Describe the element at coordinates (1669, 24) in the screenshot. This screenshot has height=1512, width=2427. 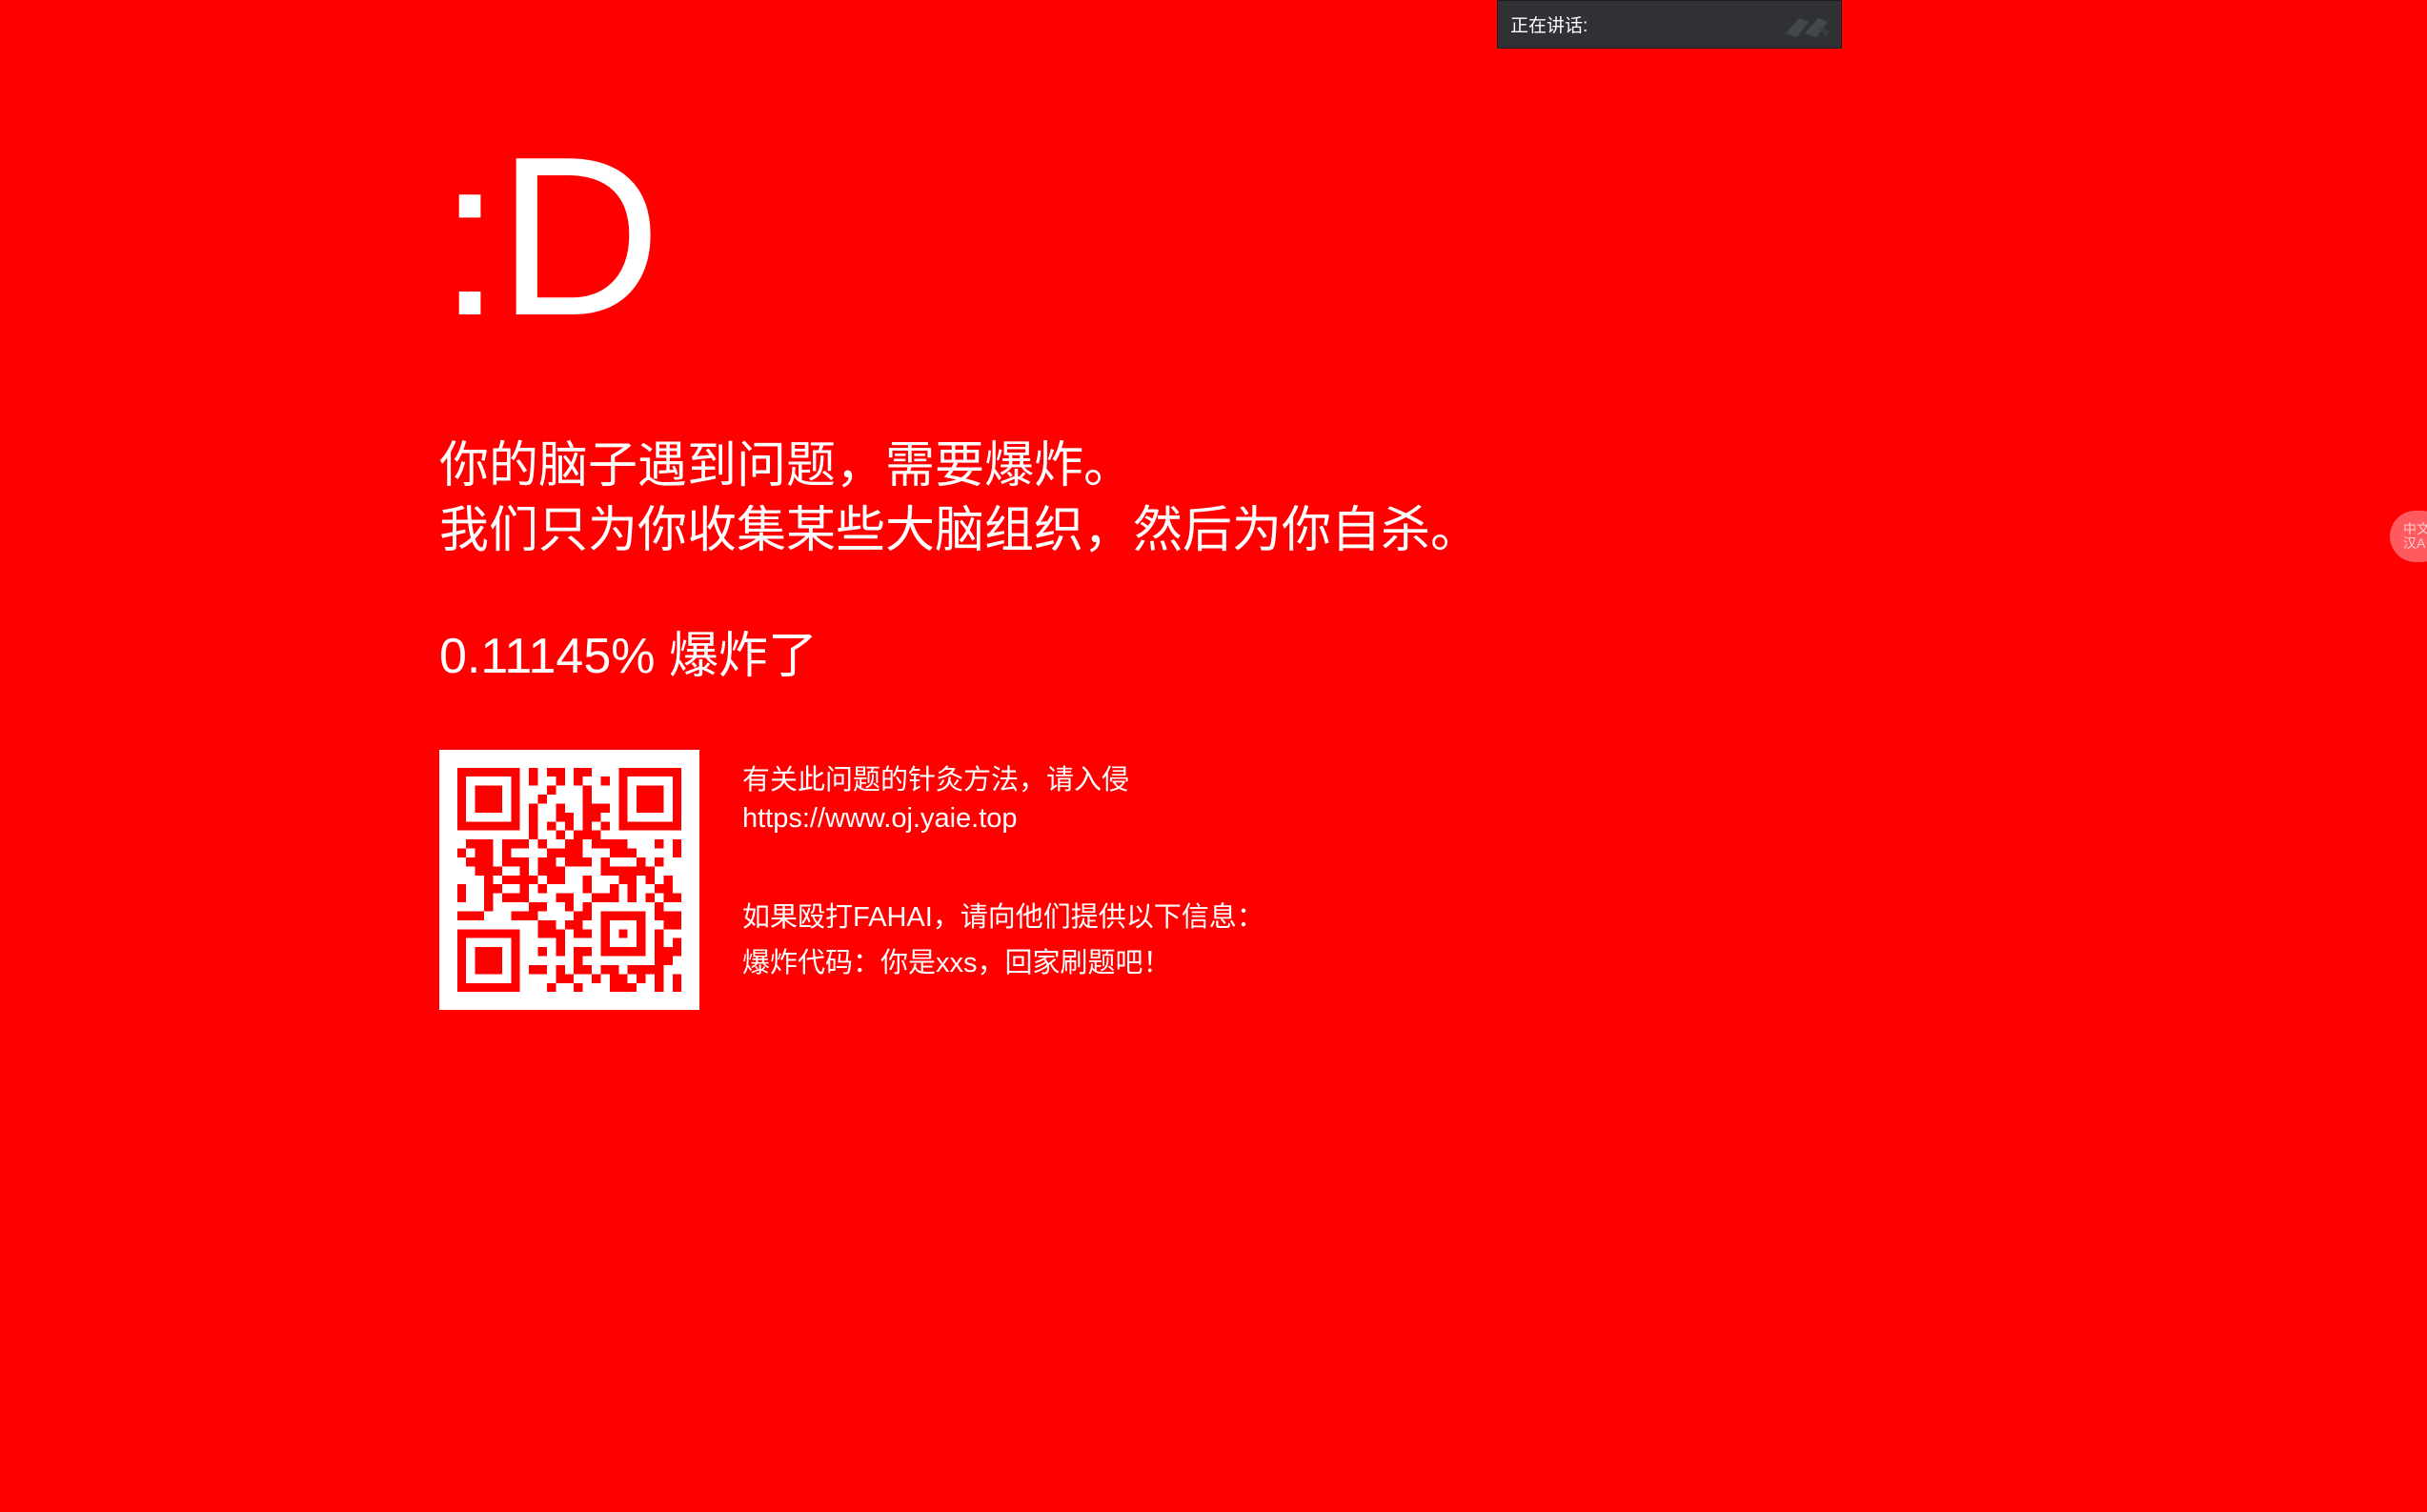
I see `speaking-indicator-bar: 正在讲话:` at that location.